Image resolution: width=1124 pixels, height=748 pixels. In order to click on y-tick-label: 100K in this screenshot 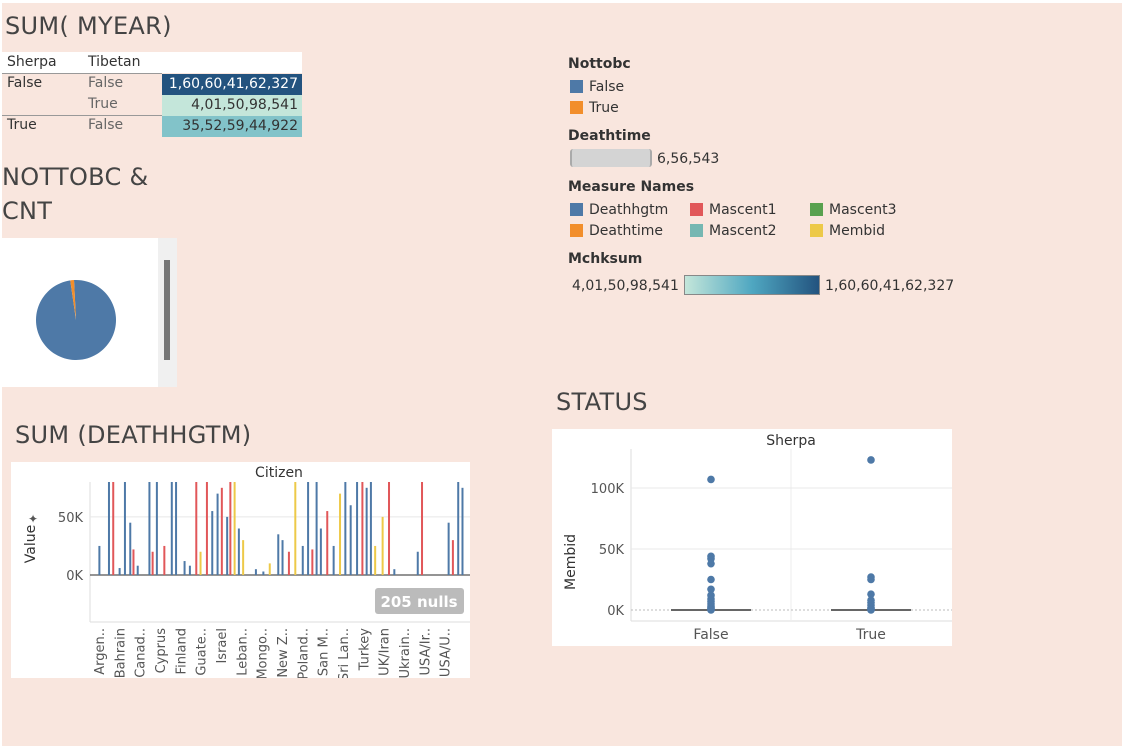, I will do `click(608, 489)`.